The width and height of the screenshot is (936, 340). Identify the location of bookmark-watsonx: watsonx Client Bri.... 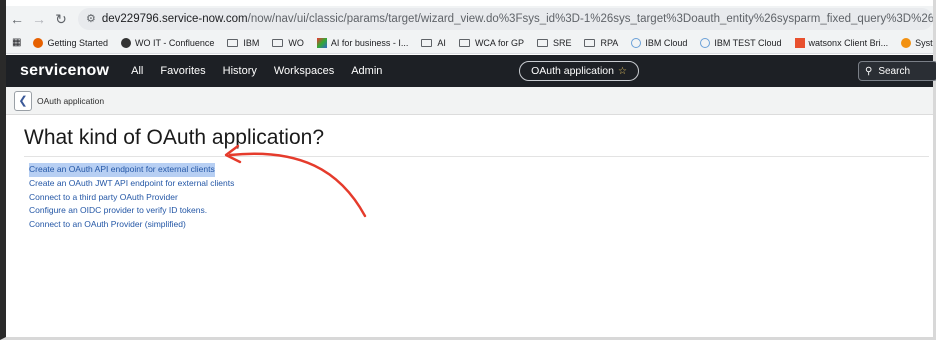
(841, 42).